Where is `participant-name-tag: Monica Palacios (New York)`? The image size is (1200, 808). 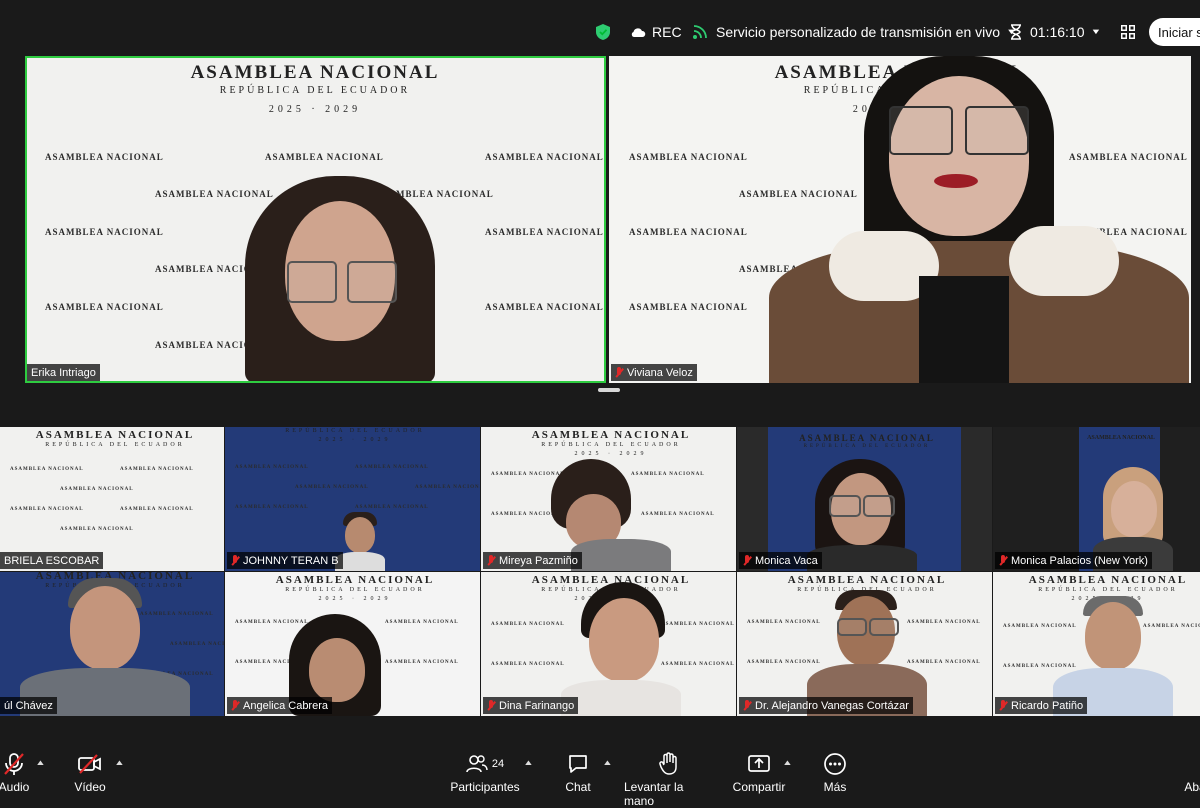
participant-name-tag: Monica Palacios (New York) is located at coordinates (1073, 560).